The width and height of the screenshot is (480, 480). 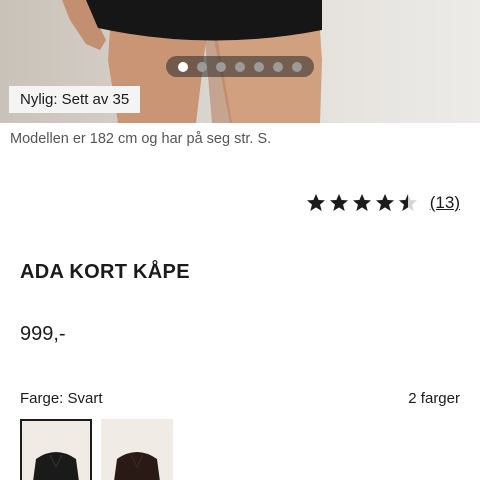 What do you see at coordinates (61, 398) in the screenshot?
I see `selected-color-label: Farge: Svart` at bounding box center [61, 398].